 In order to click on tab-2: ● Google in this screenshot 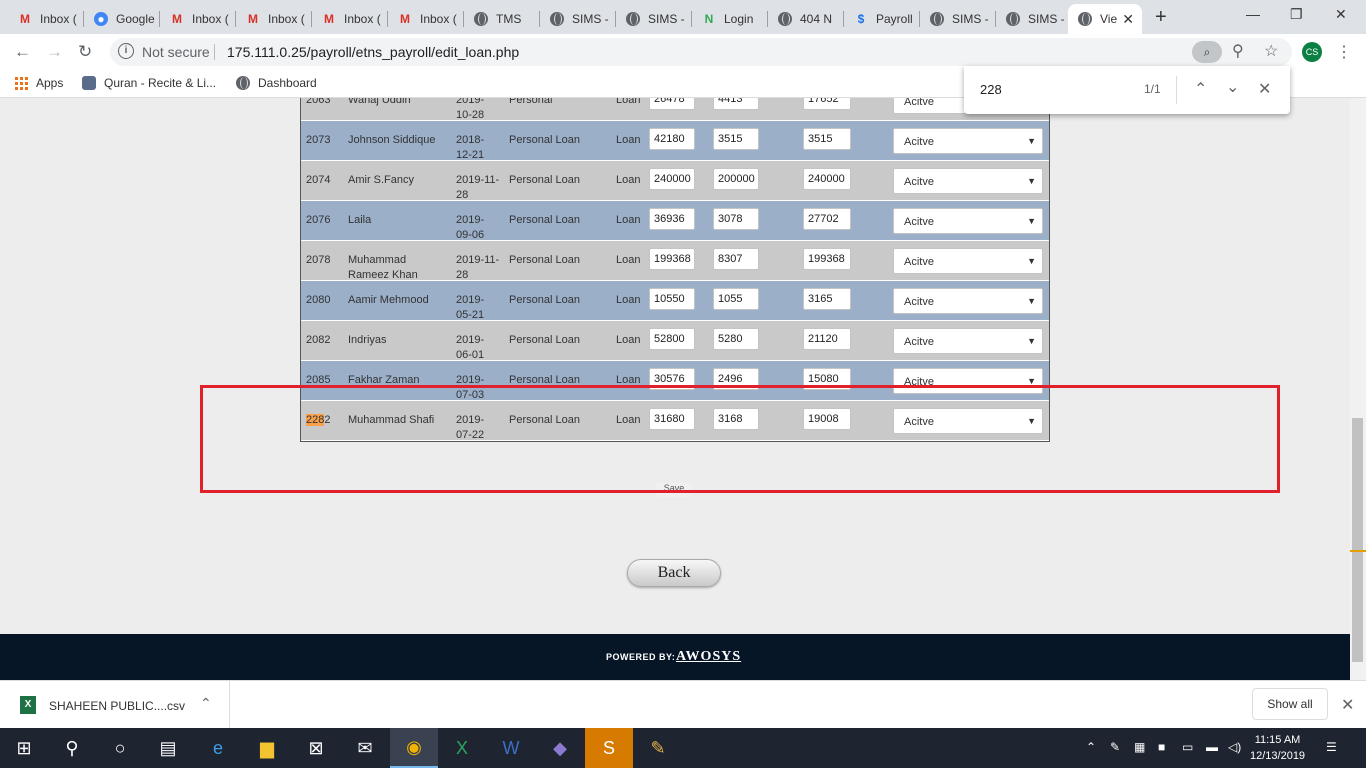, I will do `click(122, 19)`.